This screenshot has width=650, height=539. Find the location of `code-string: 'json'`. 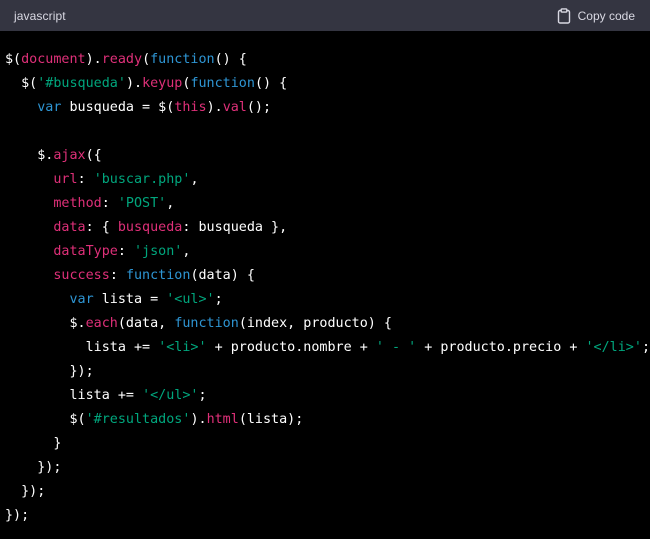

code-string: 'json' is located at coordinates (158, 251).